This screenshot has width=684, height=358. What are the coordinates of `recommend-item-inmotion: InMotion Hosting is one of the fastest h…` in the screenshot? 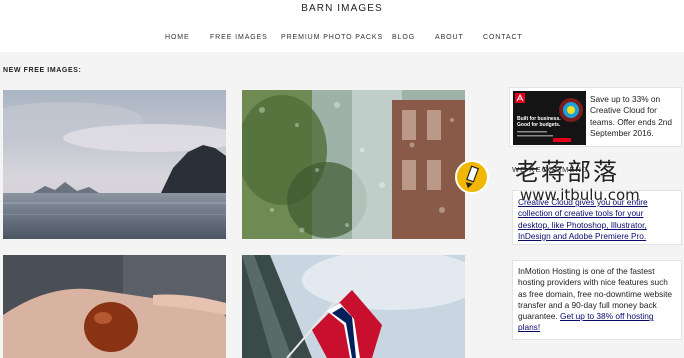 It's located at (597, 300).